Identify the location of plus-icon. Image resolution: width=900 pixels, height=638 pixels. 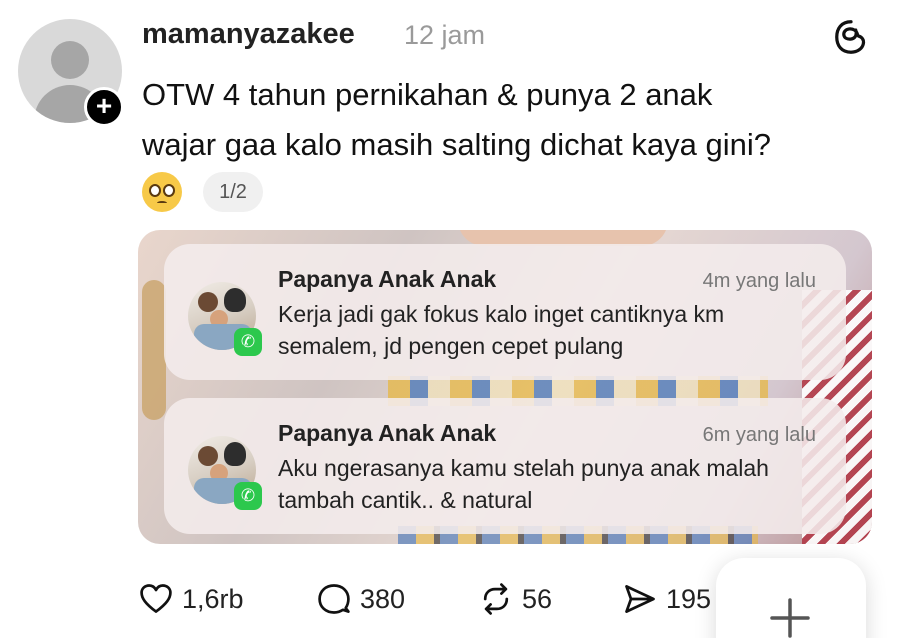
(790, 618).